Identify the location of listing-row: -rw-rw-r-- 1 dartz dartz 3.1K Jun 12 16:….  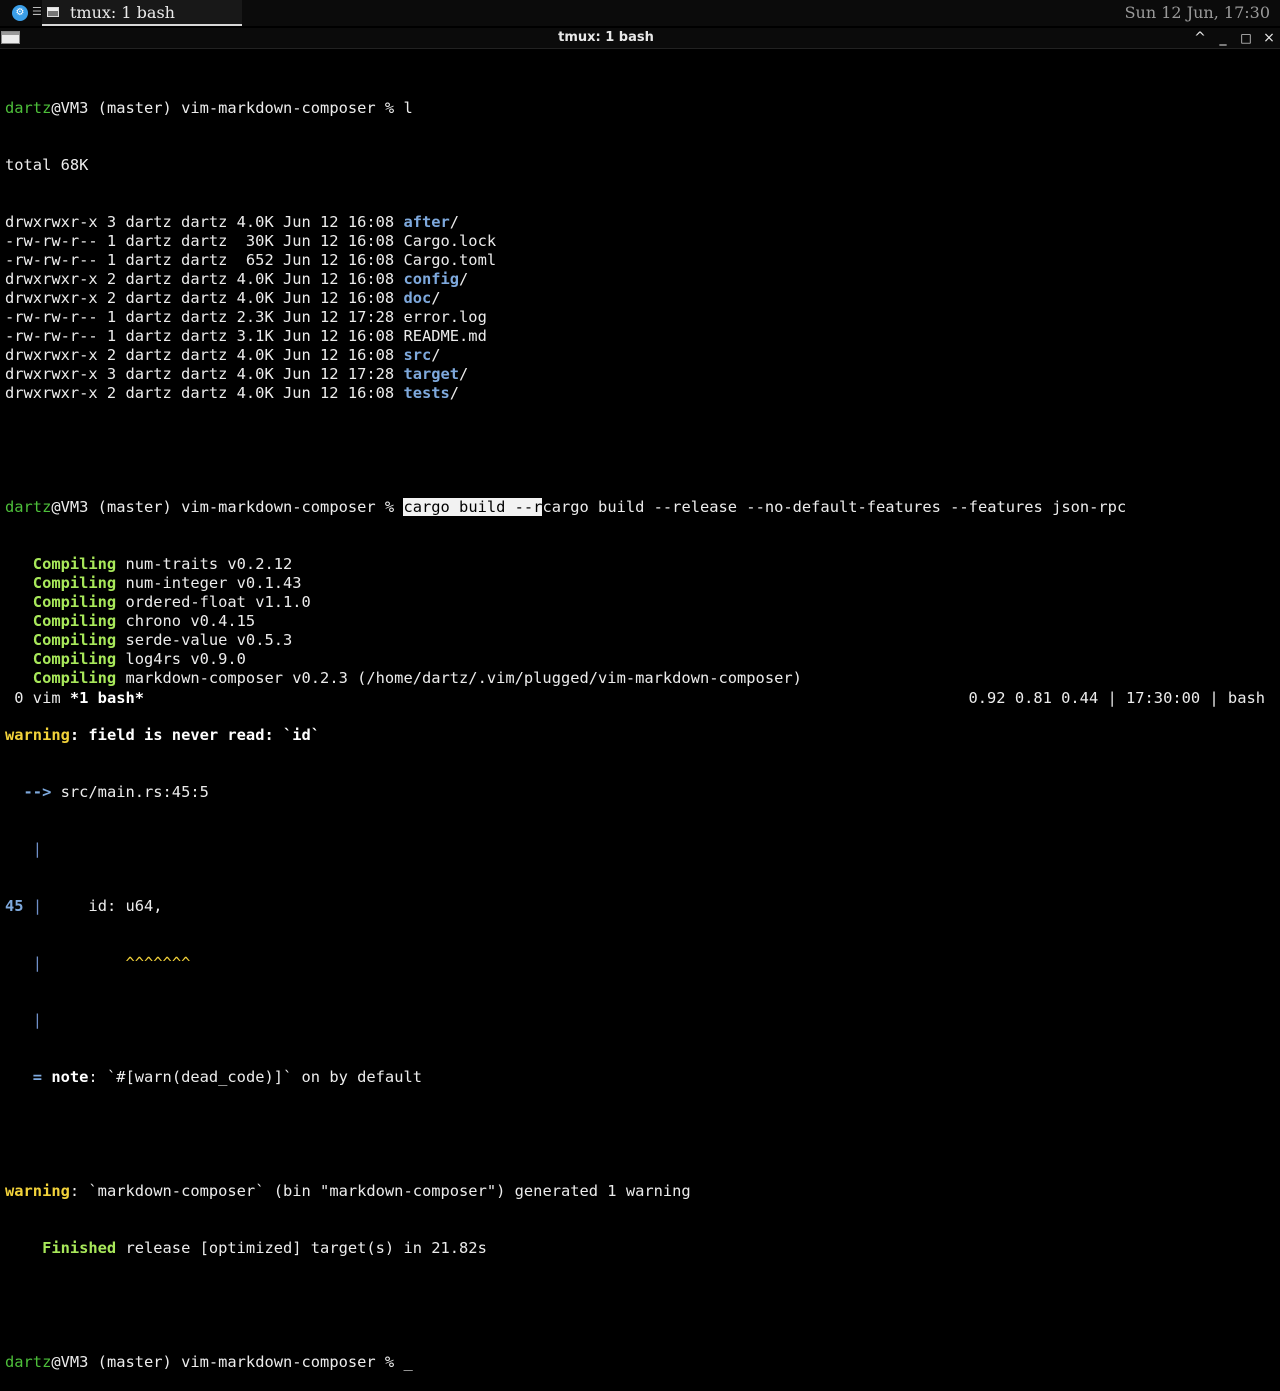
(640, 336).